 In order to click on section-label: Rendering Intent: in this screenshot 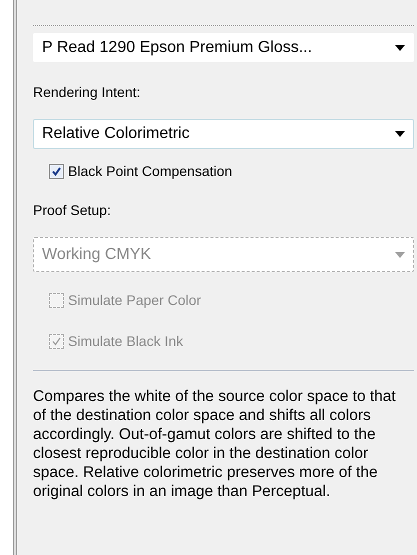, I will do `click(86, 92)`.